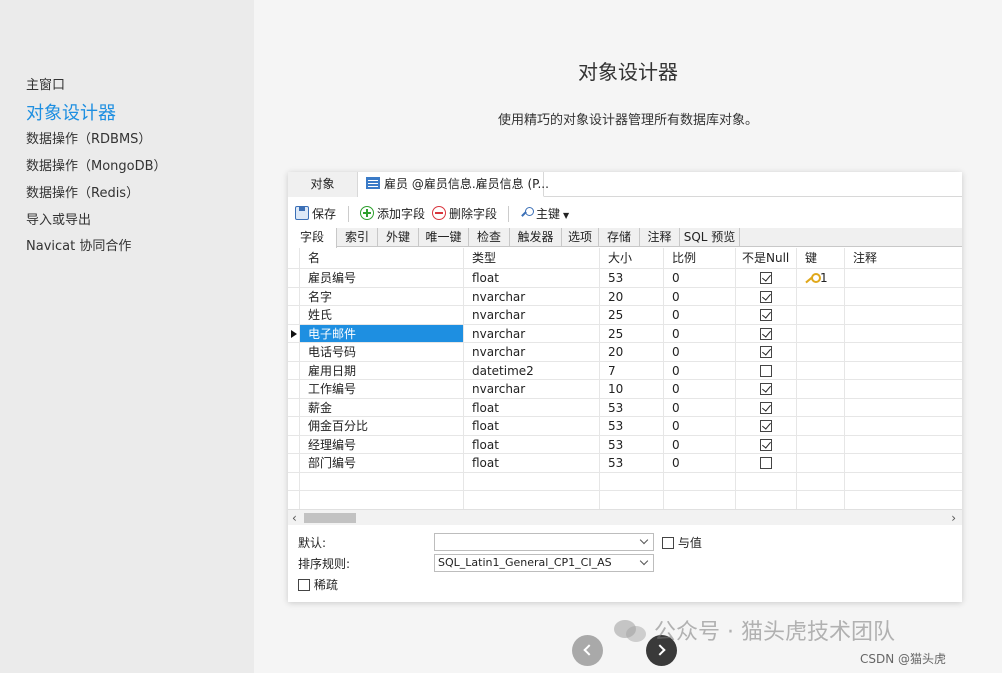 The image size is (1002, 673). What do you see at coordinates (580, 237) in the screenshot?
I see `subtab-options: 选项` at bounding box center [580, 237].